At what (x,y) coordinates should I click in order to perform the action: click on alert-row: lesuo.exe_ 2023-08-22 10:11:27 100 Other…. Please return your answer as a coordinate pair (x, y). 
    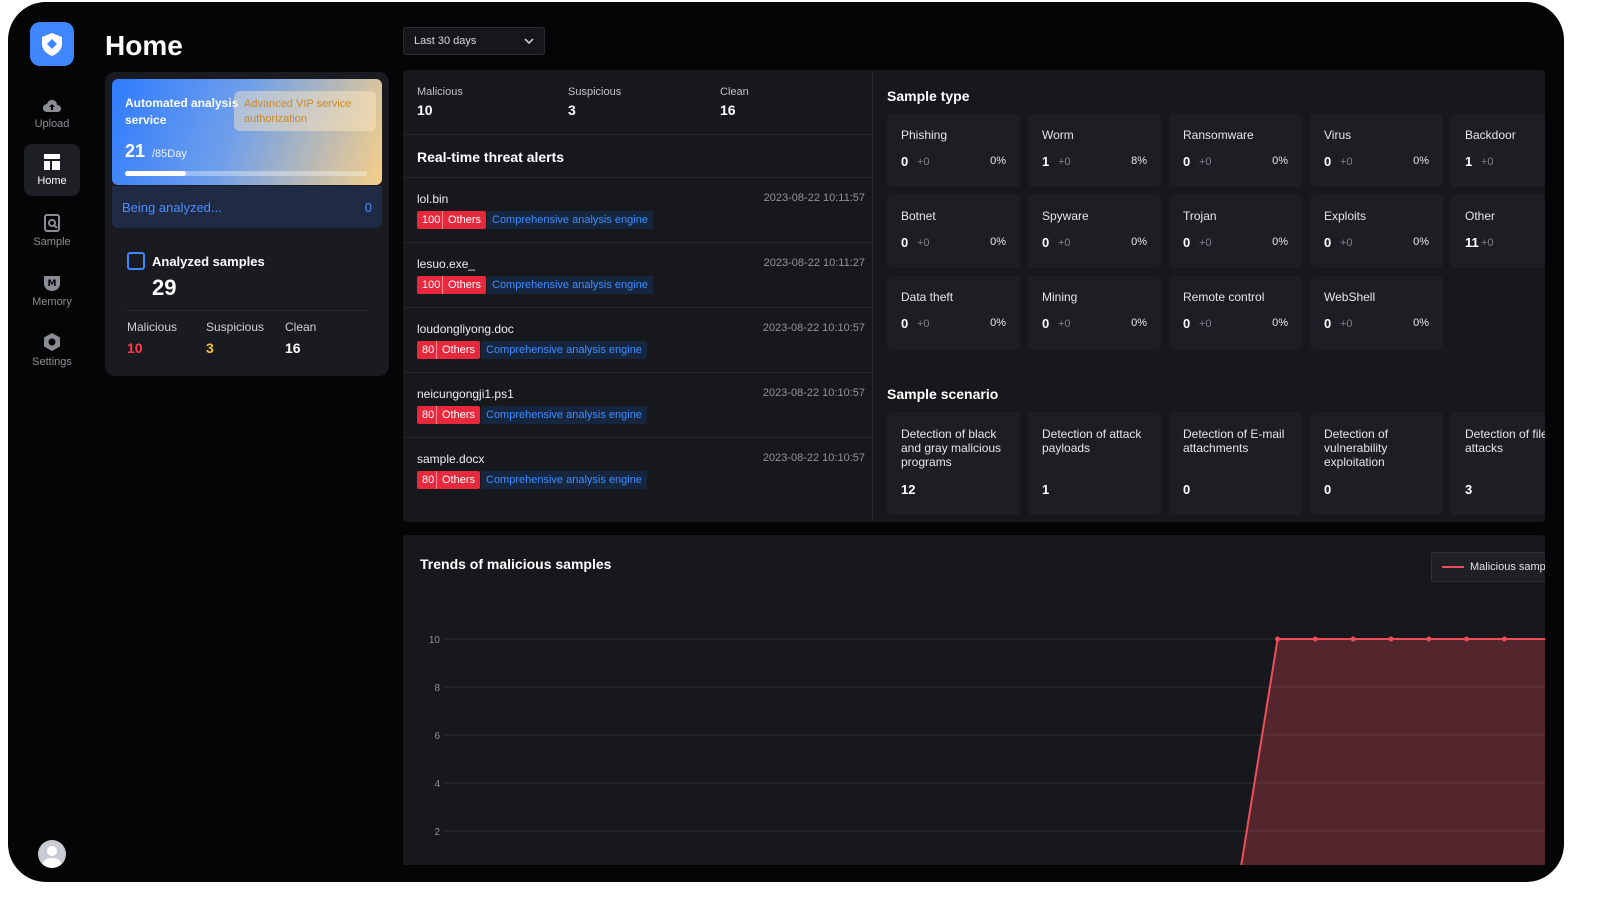
    Looking at the image, I should click on (638, 275).